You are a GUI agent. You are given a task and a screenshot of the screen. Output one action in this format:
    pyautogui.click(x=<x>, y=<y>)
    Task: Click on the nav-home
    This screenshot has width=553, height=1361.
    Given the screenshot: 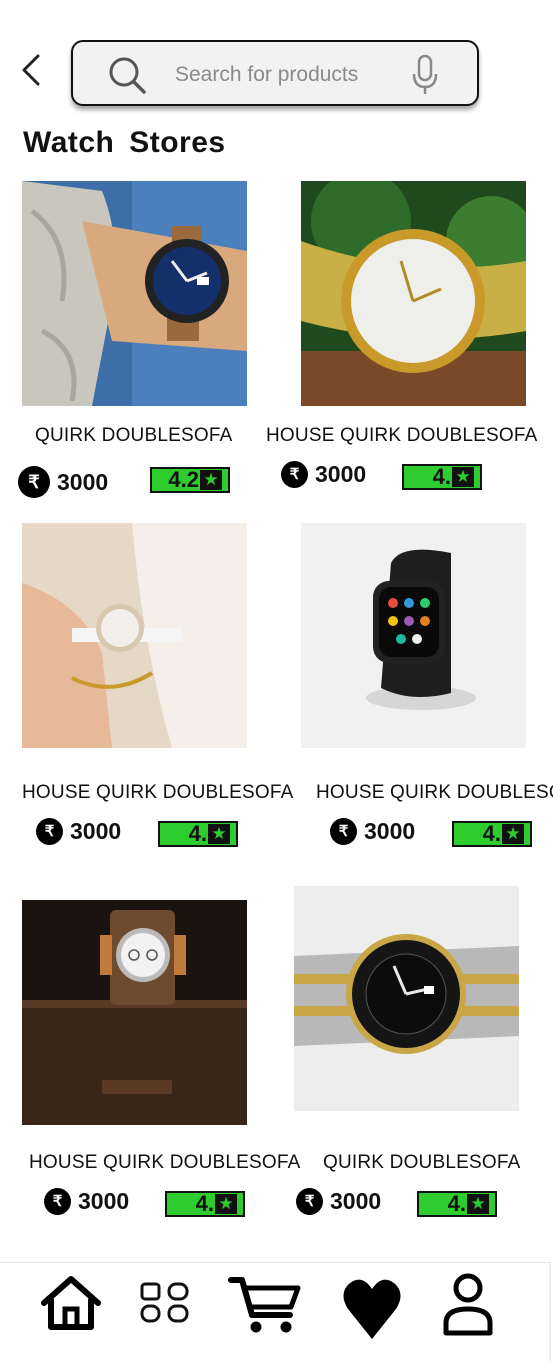 What is the action you would take?
    pyautogui.click(x=71, y=1305)
    